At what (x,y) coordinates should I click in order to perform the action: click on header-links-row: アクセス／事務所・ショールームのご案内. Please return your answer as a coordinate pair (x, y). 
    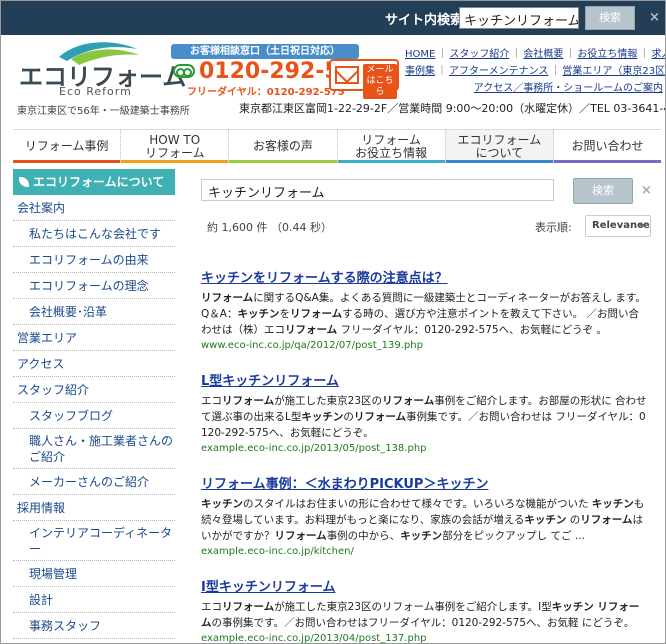
    Looking at the image, I should click on (534, 88).